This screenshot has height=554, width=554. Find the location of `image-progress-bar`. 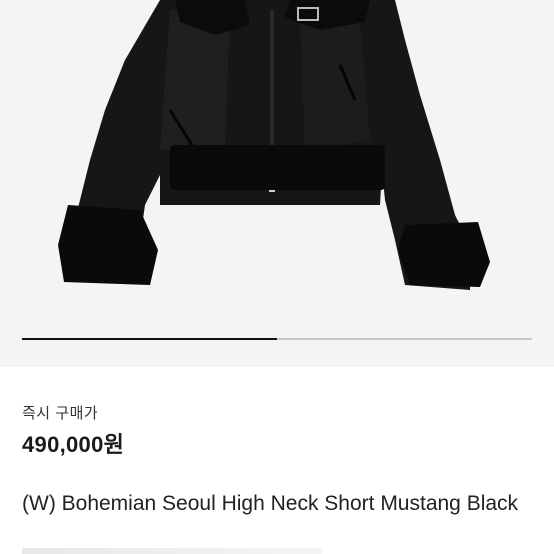

image-progress-bar is located at coordinates (277, 339).